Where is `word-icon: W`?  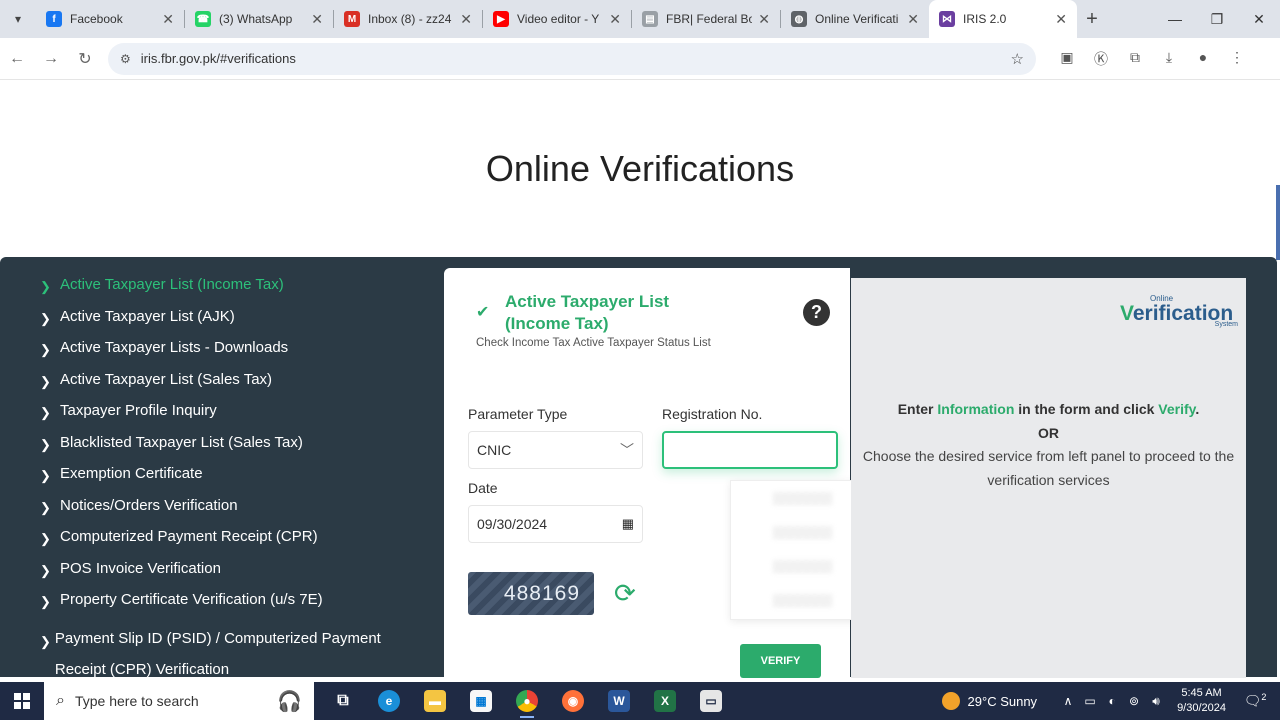
word-icon: W is located at coordinates (619, 701).